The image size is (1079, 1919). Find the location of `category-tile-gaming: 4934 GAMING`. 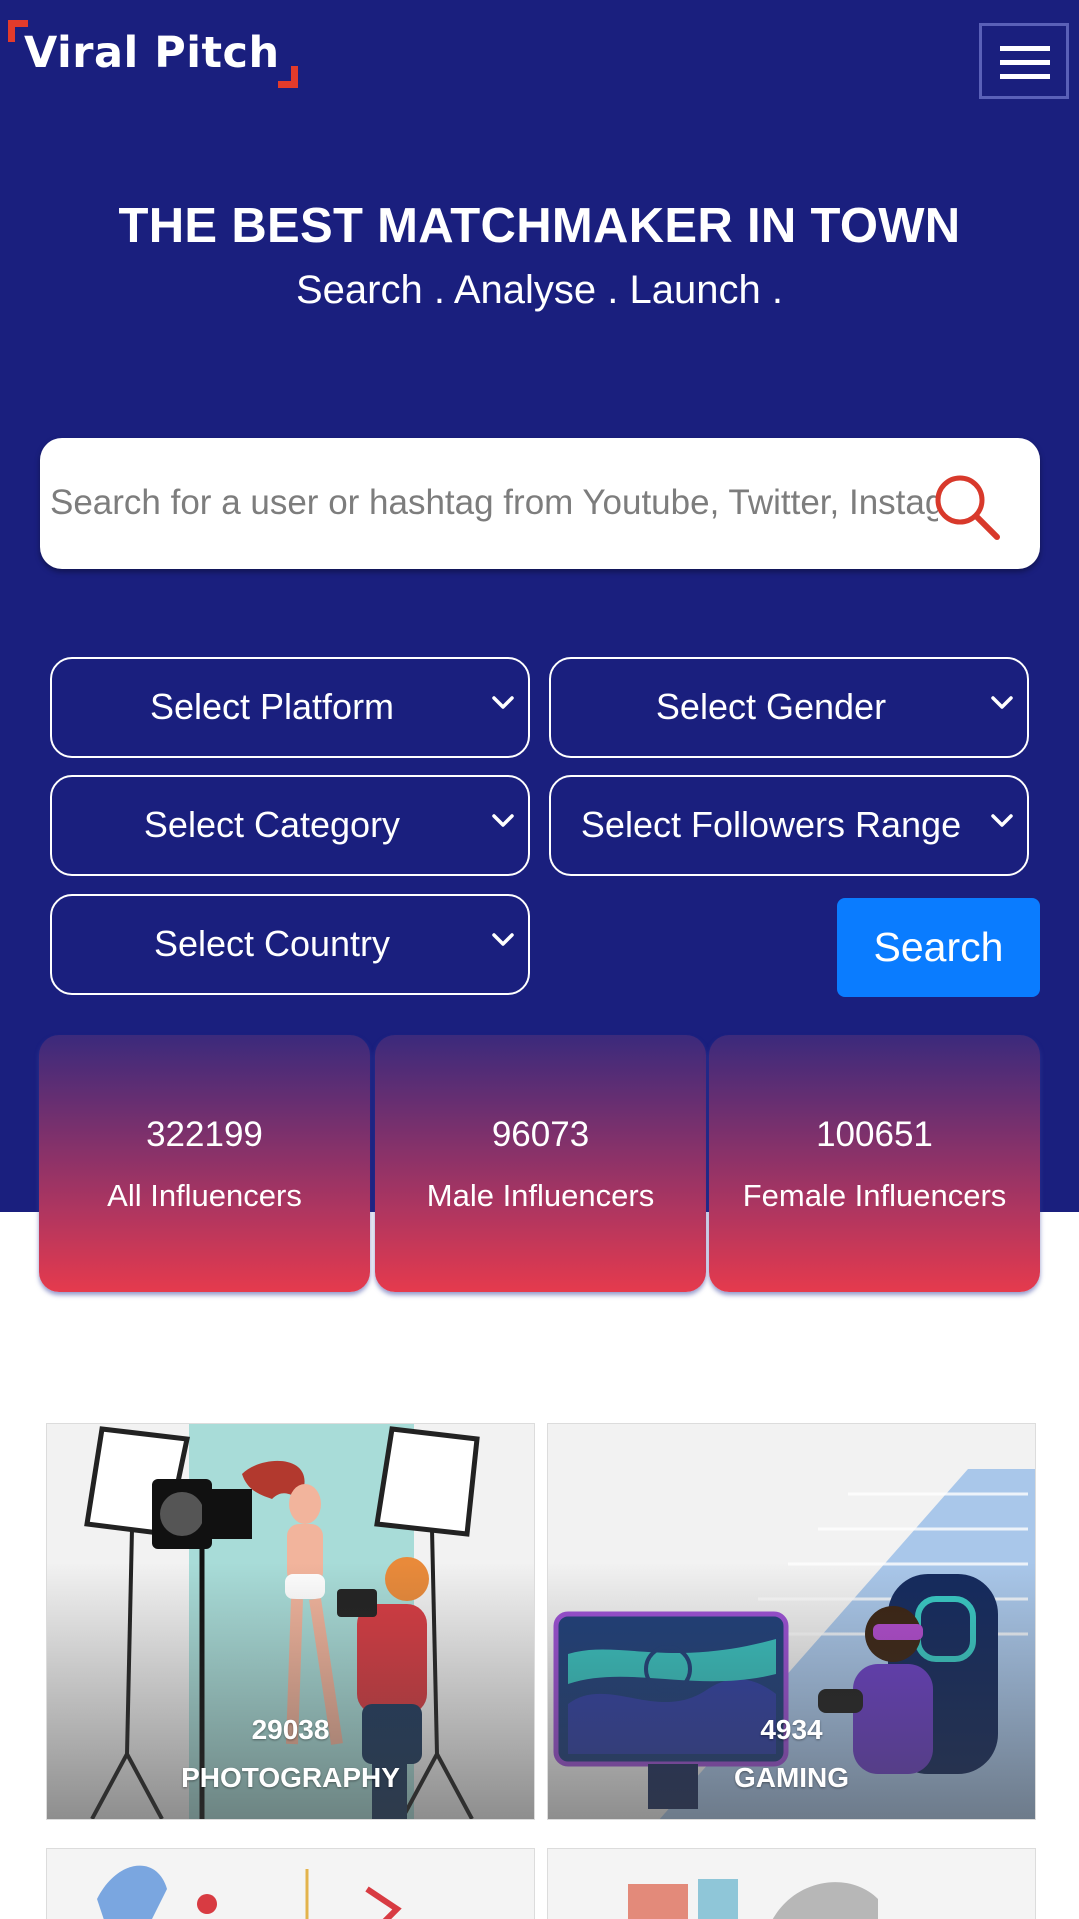

category-tile-gaming: 4934 GAMING is located at coordinates (791, 1621).